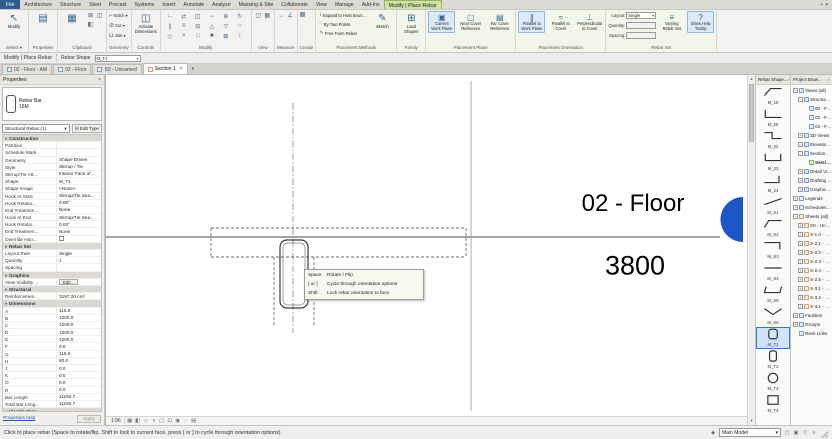  What do you see at coordinates (162, 421) in the screenshot?
I see `crop-view-icon: ▢` at bounding box center [162, 421].